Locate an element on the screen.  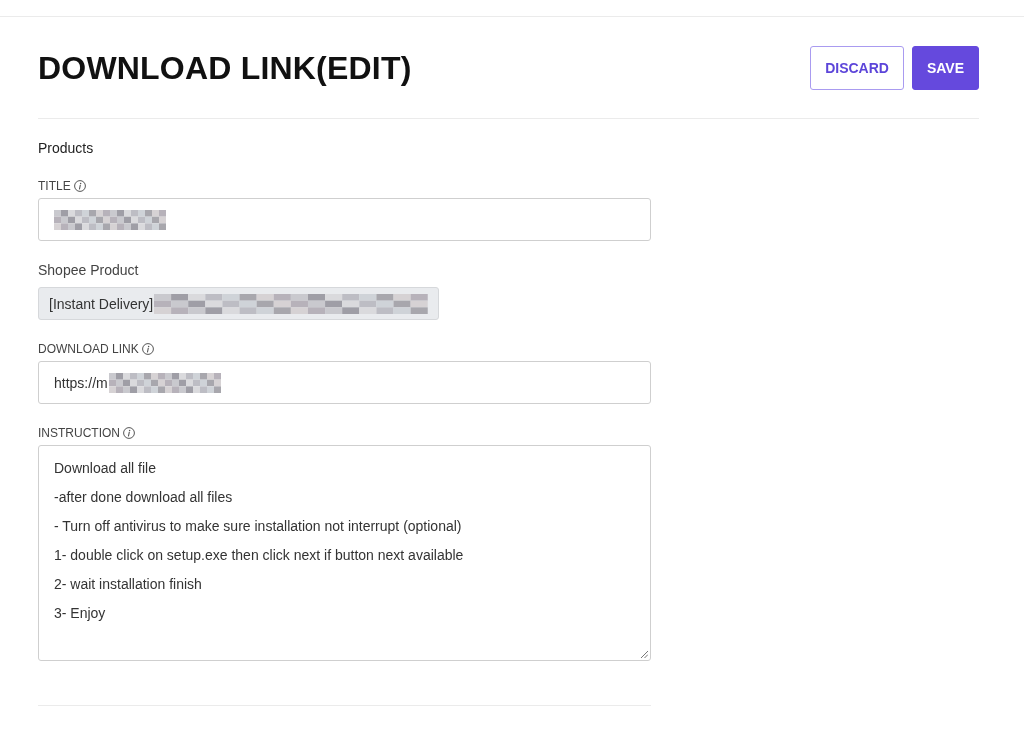
field-label: TITLE is located at coordinates (54, 186).